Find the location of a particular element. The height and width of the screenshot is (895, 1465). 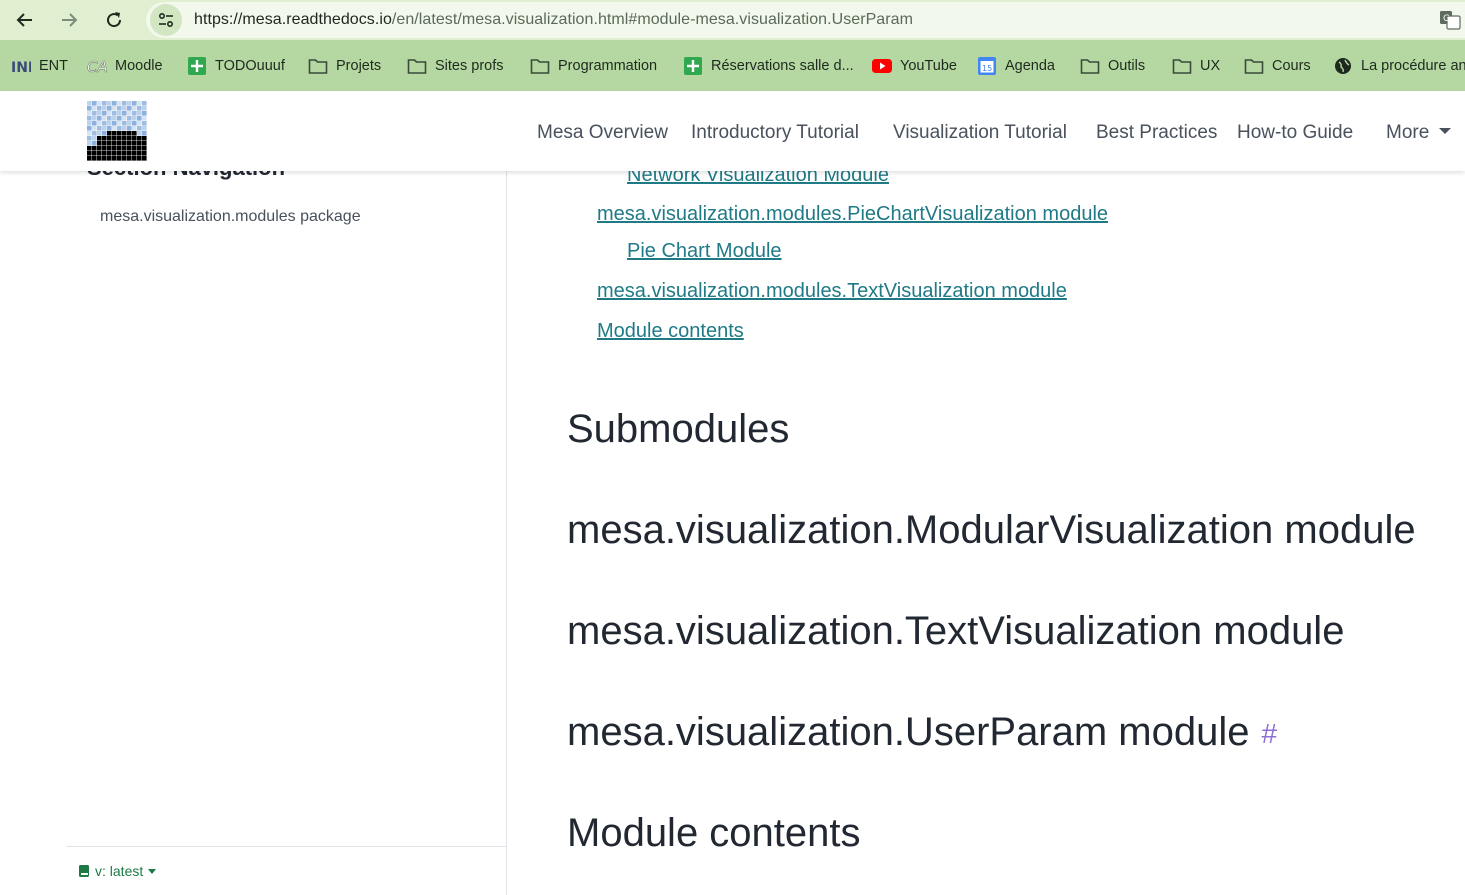

bookmark-9: Outils is located at coordinates (1112, 66).